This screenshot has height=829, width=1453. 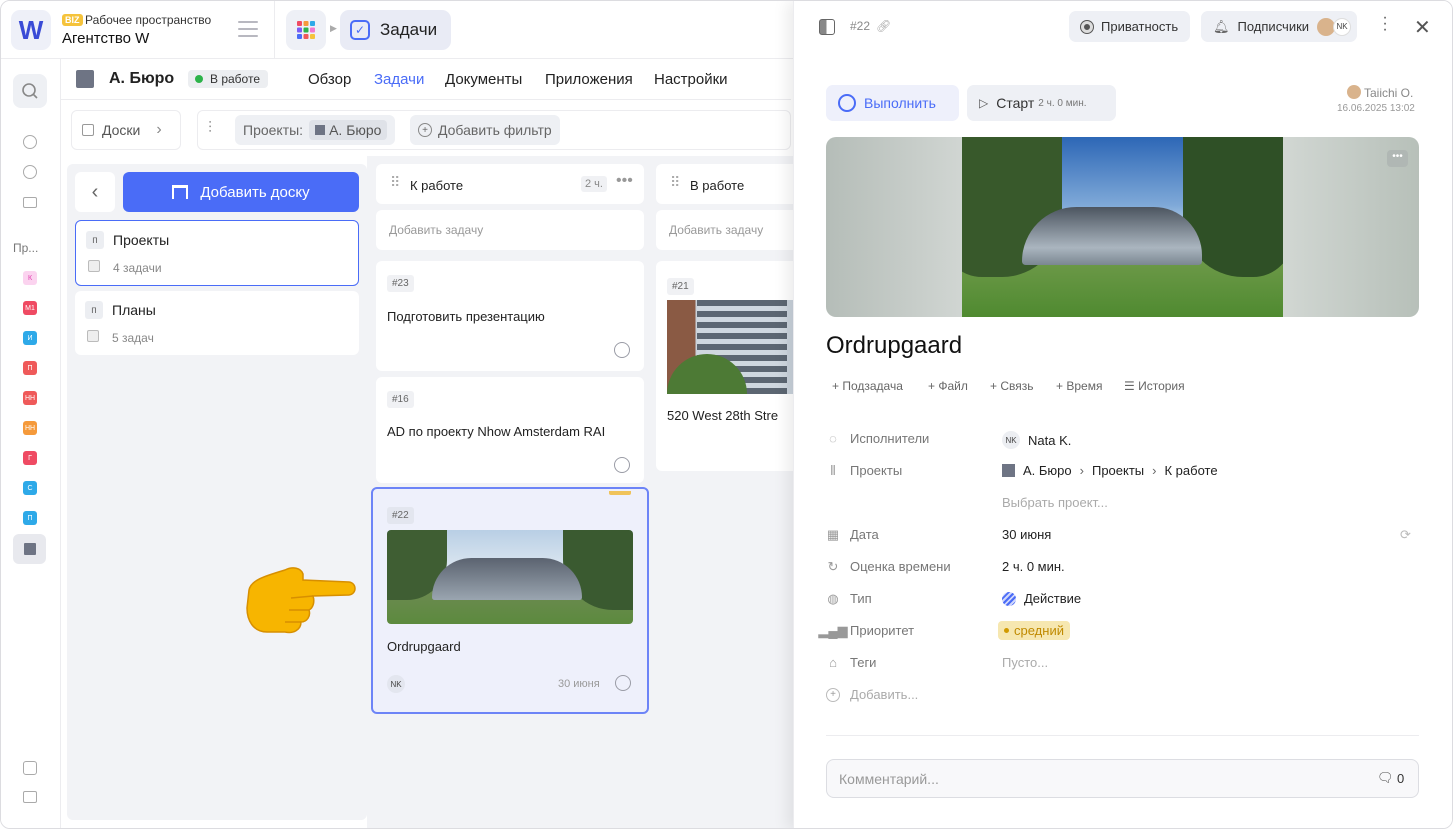 I want to click on task-card-21: #21 520 West 28th Stre, so click(x=724, y=366).